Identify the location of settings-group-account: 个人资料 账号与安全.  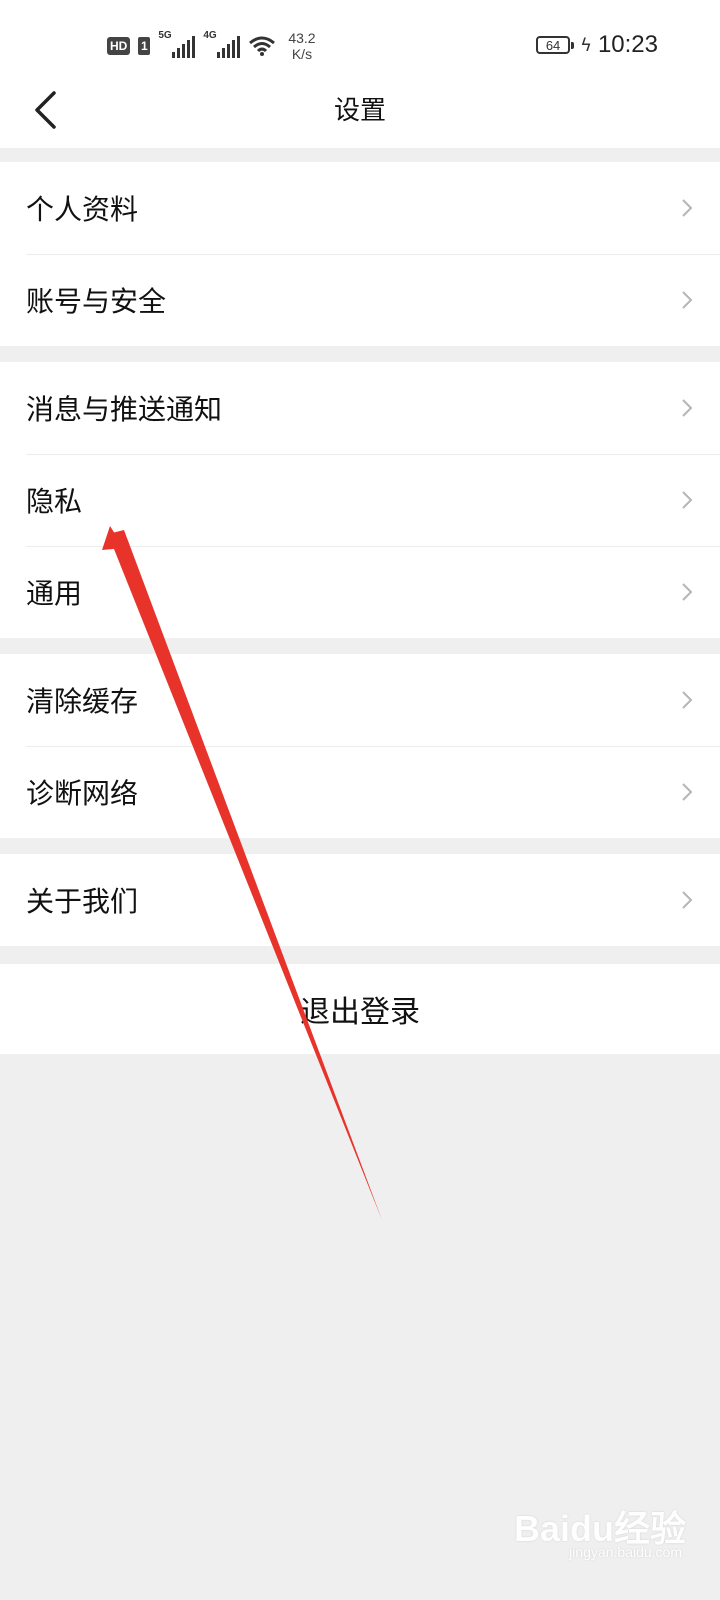
(360, 254).